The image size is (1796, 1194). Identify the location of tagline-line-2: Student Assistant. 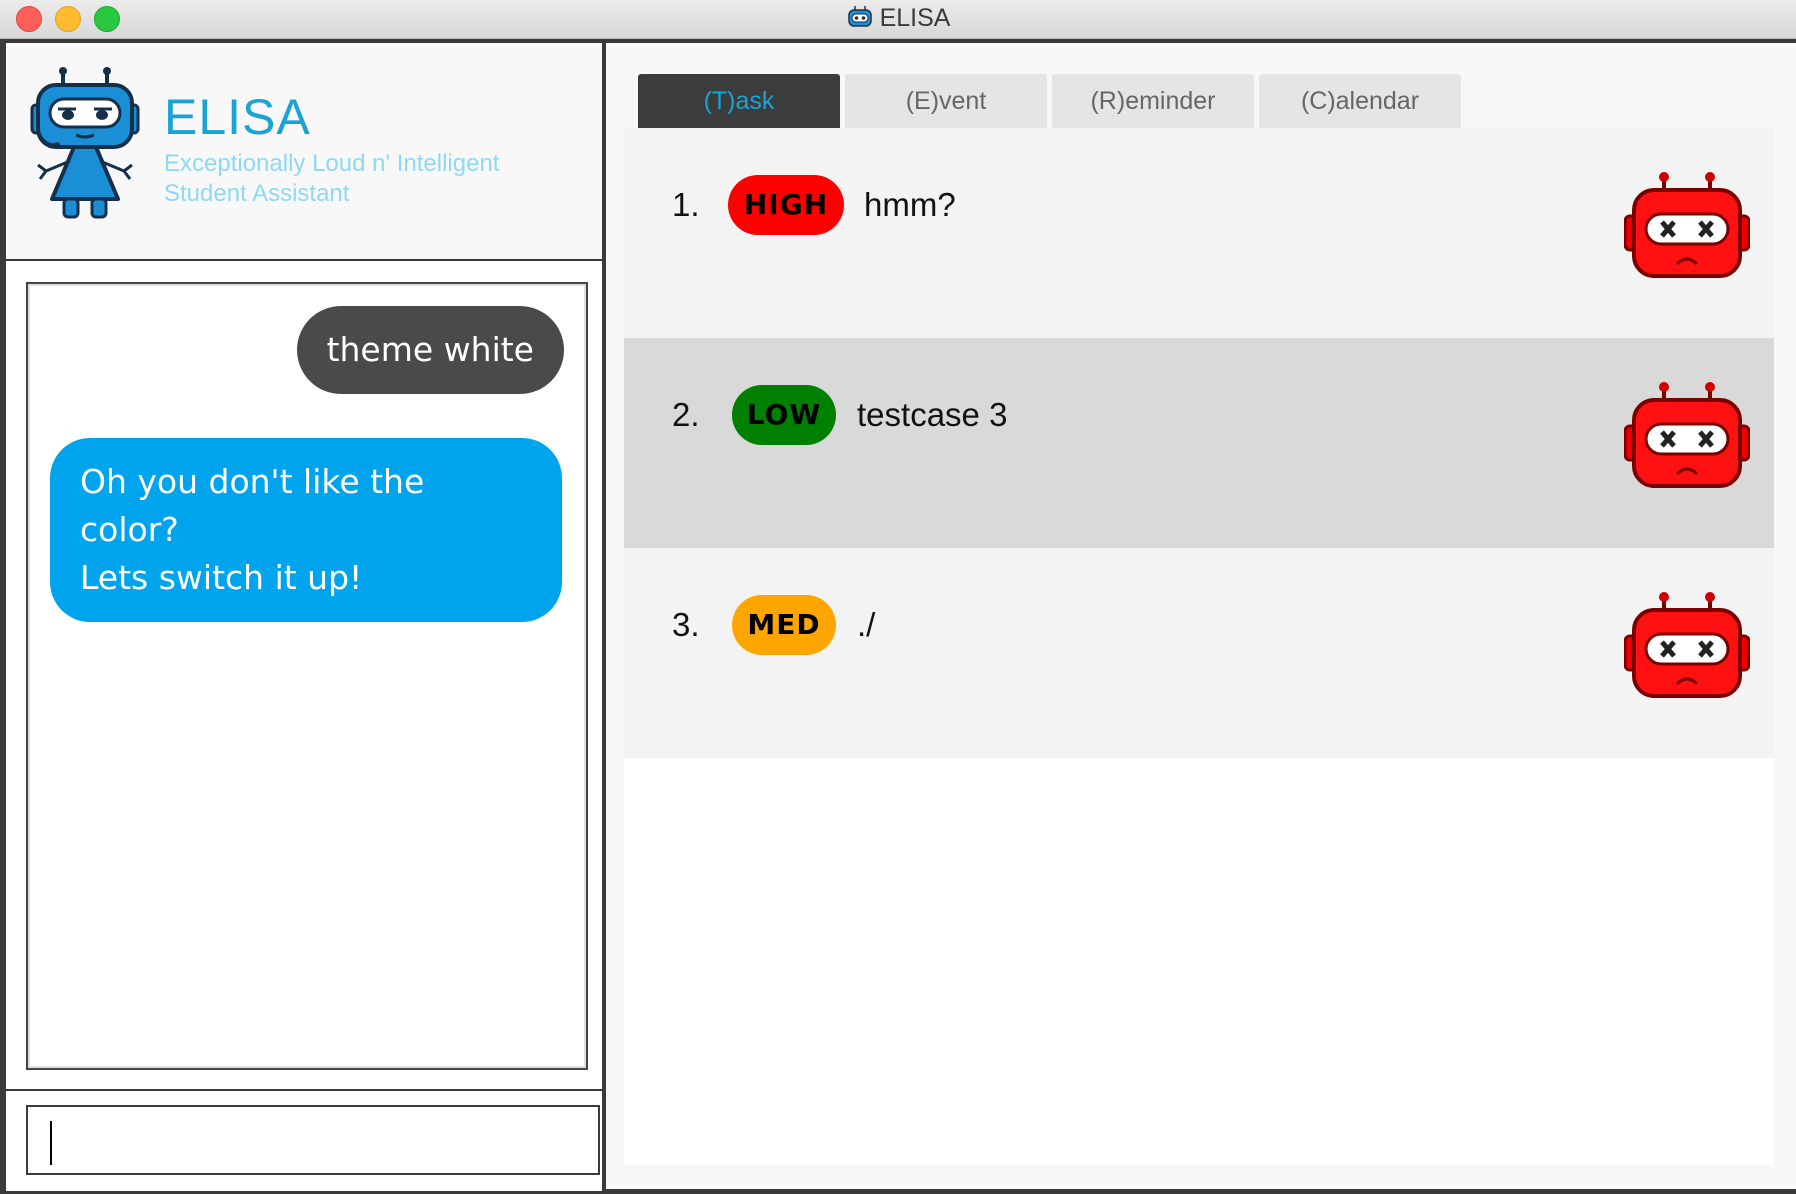
(257, 193).